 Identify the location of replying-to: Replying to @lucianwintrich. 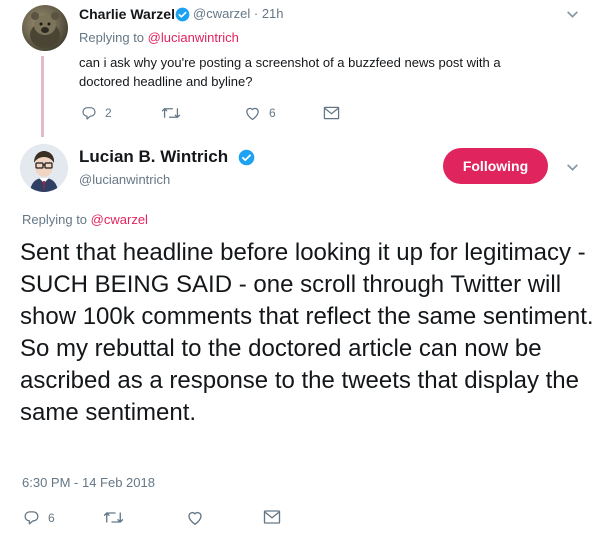
(159, 37).